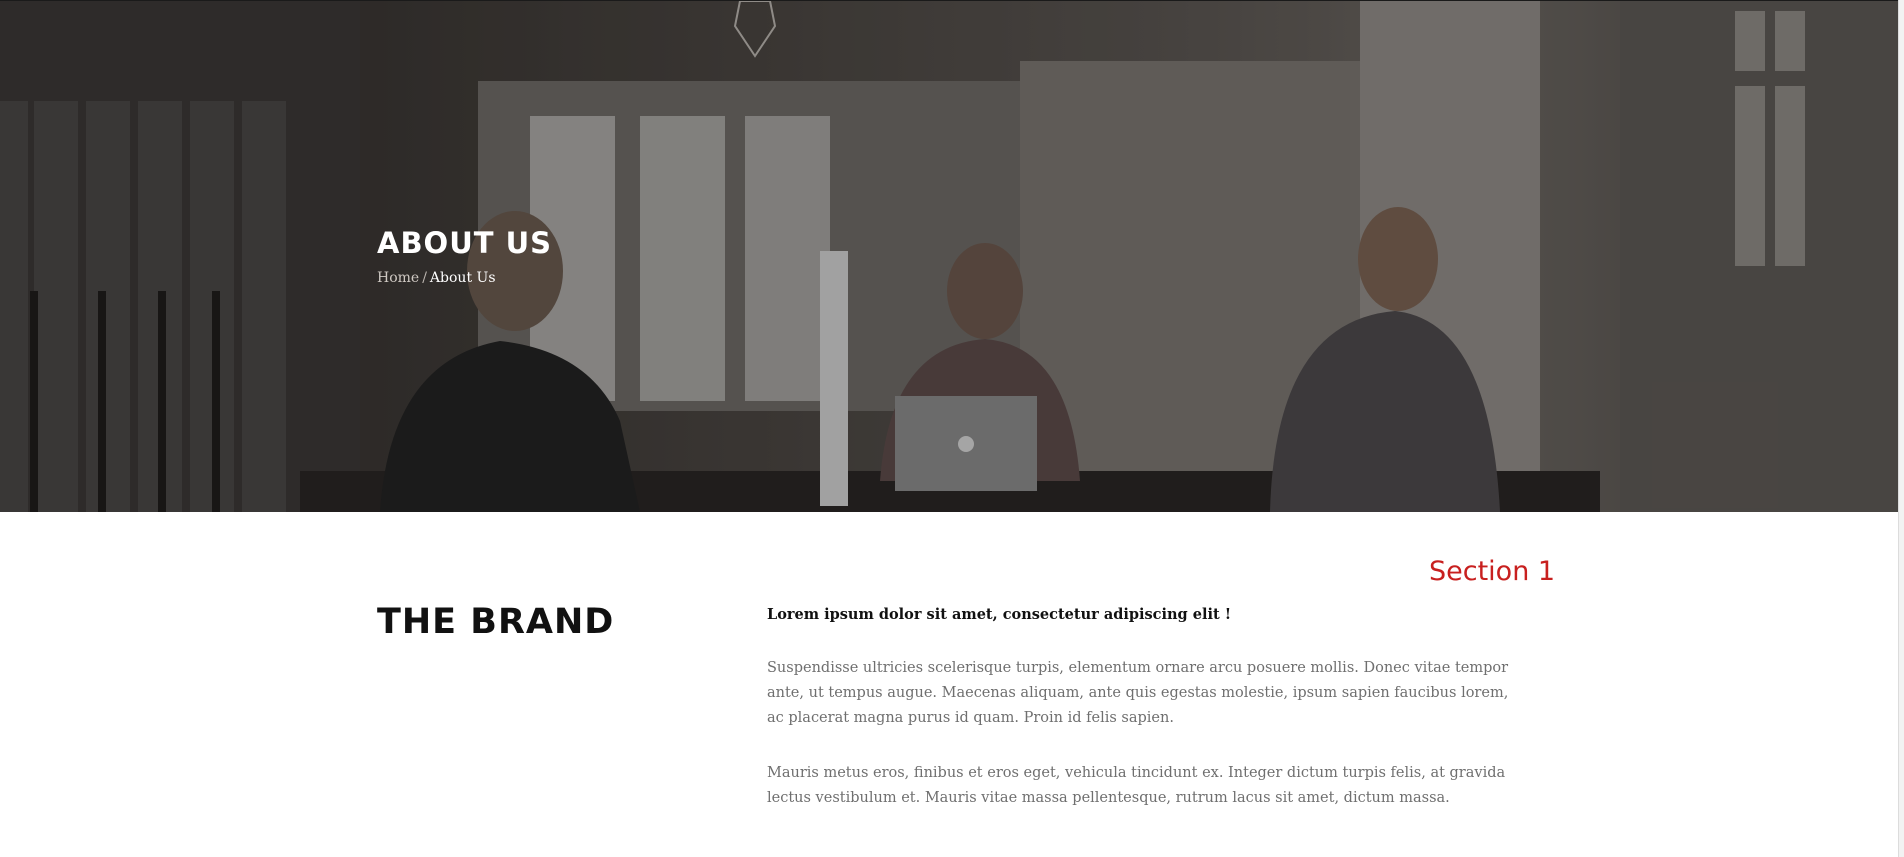  I want to click on breadcrumb-current: About Us, so click(462, 278).